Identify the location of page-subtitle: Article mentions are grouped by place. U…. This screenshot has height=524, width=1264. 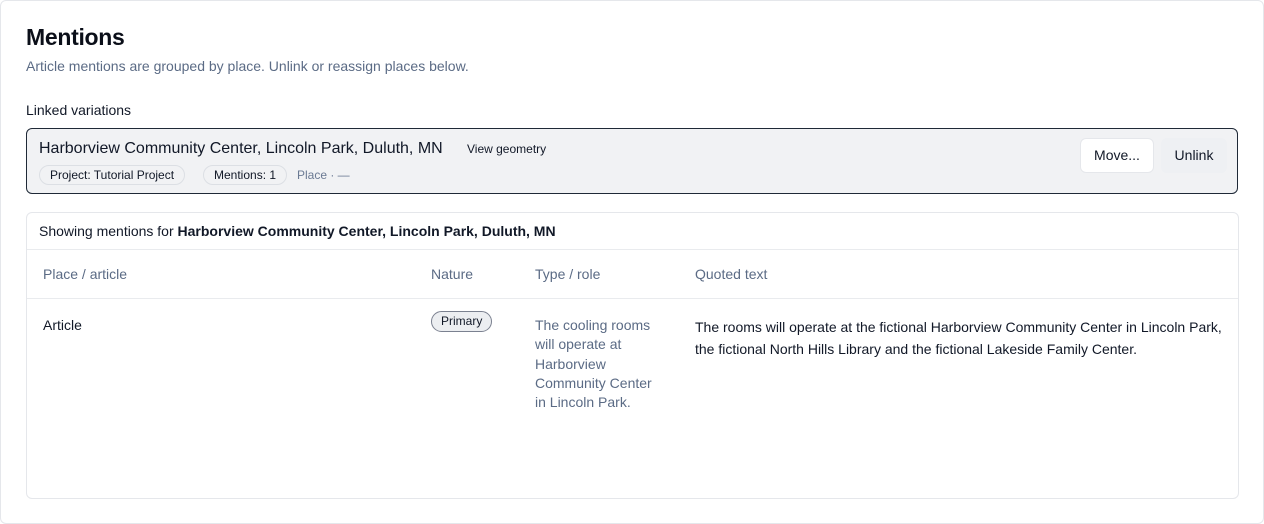
(247, 66).